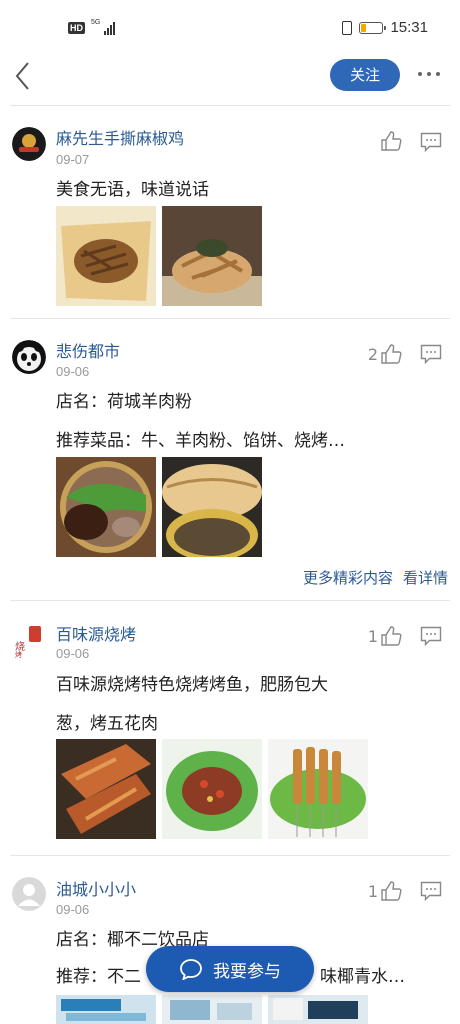  I want to click on like-button, so click(390, 141).